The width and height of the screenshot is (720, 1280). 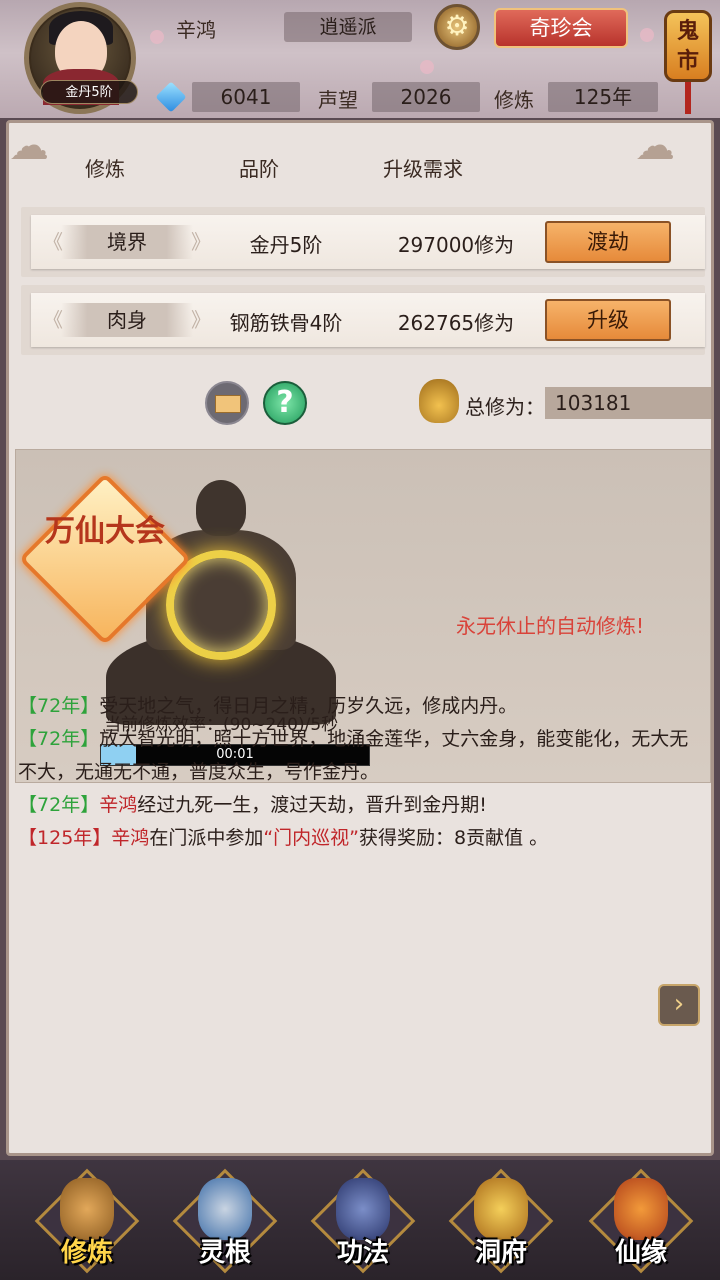 I want to click on nav-technique: 功法, so click(x=363, y=1222).